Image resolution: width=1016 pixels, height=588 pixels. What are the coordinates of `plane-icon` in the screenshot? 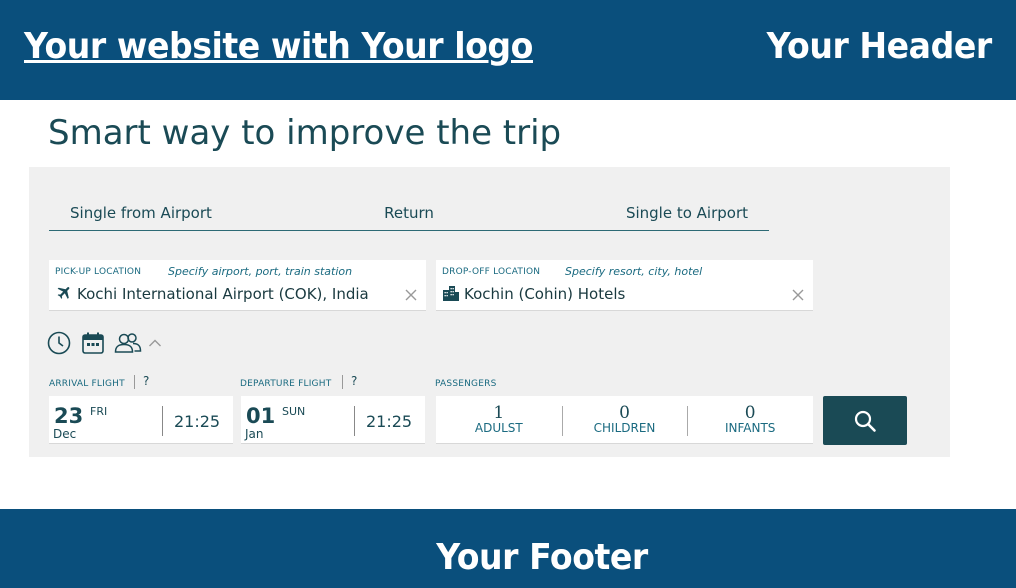 It's located at (63, 293).